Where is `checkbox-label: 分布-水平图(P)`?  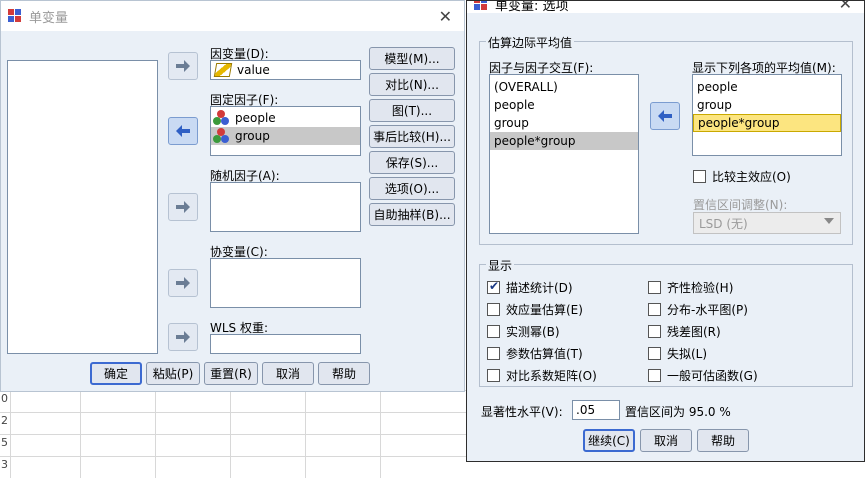 checkbox-label: 分布-水平图(P) is located at coordinates (707, 310).